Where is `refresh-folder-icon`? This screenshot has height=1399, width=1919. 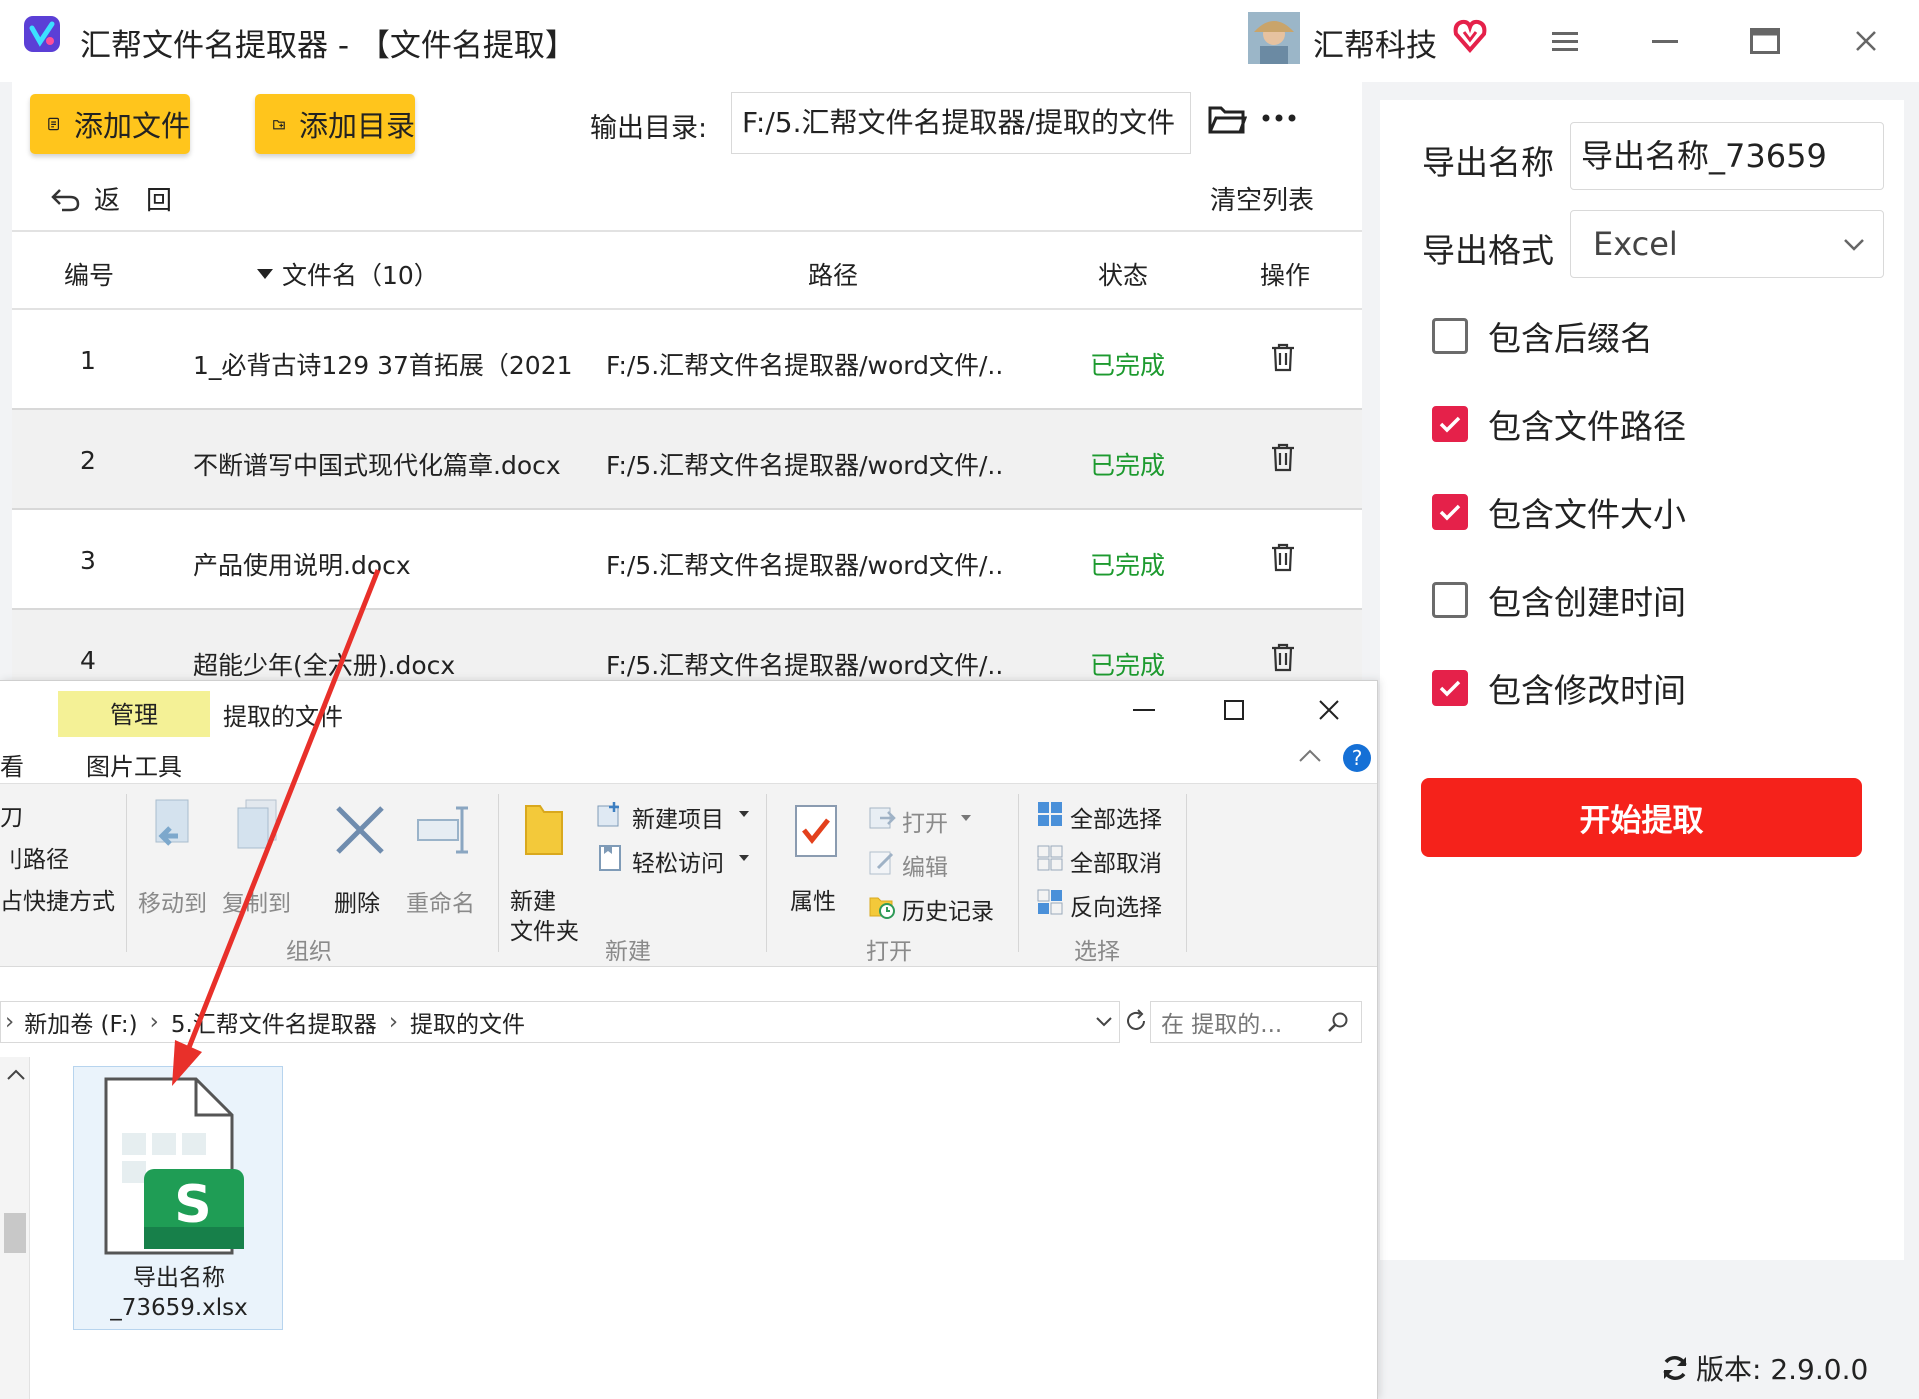 refresh-folder-icon is located at coordinates (1136, 1021).